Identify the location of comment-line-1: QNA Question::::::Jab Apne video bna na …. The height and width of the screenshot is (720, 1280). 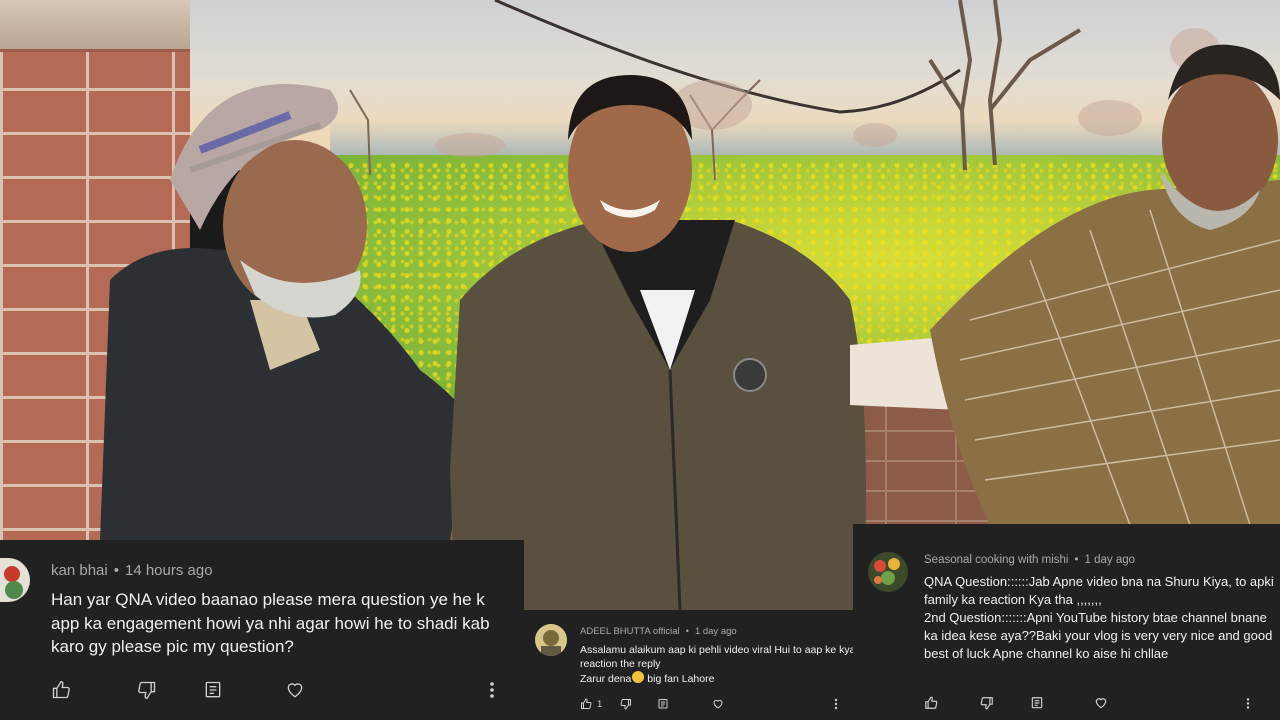
(1099, 590).